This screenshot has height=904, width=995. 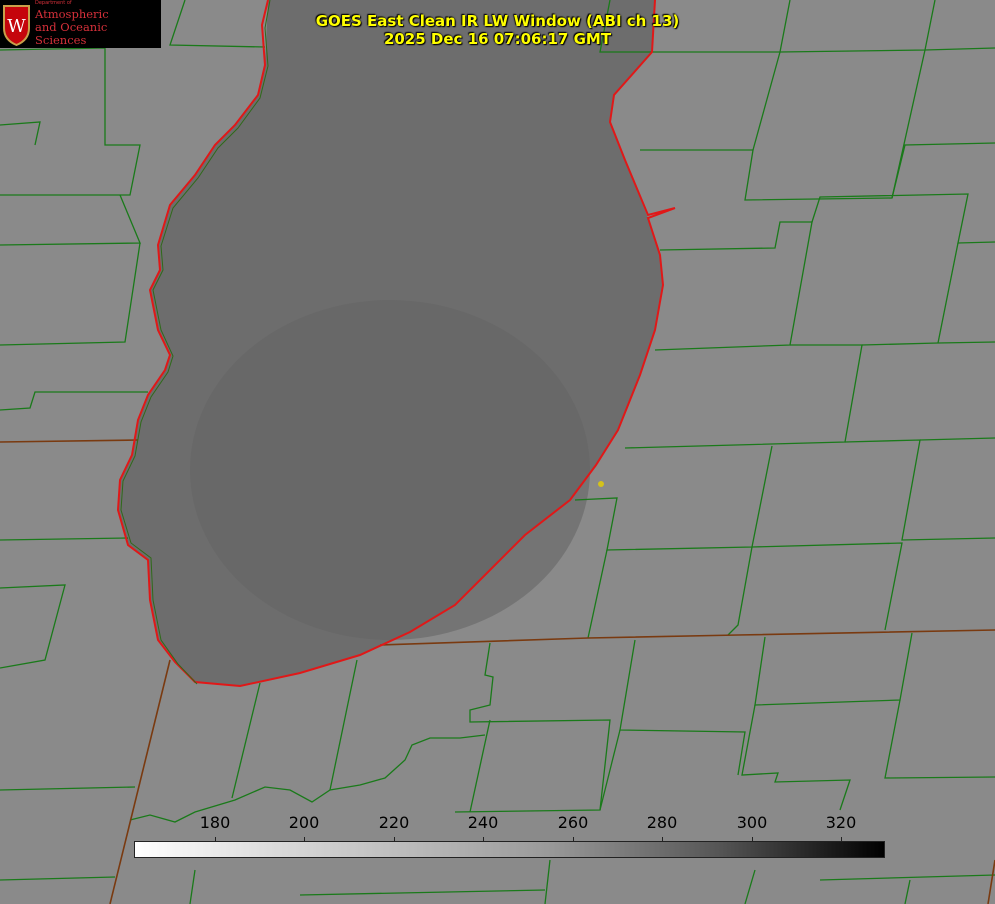 I want to click on title-timestamp: 2025 Dec 16 07:06:17 GMT, so click(x=497, y=39).